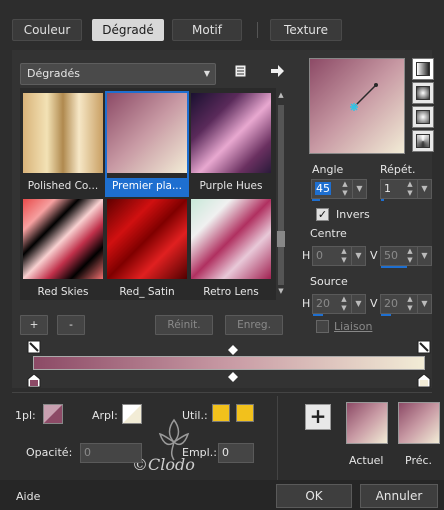 This screenshot has height=510, width=444. What do you see at coordinates (49, 452) in the screenshot?
I see `opacity-label: Opacité:` at bounding box center [49, 452].